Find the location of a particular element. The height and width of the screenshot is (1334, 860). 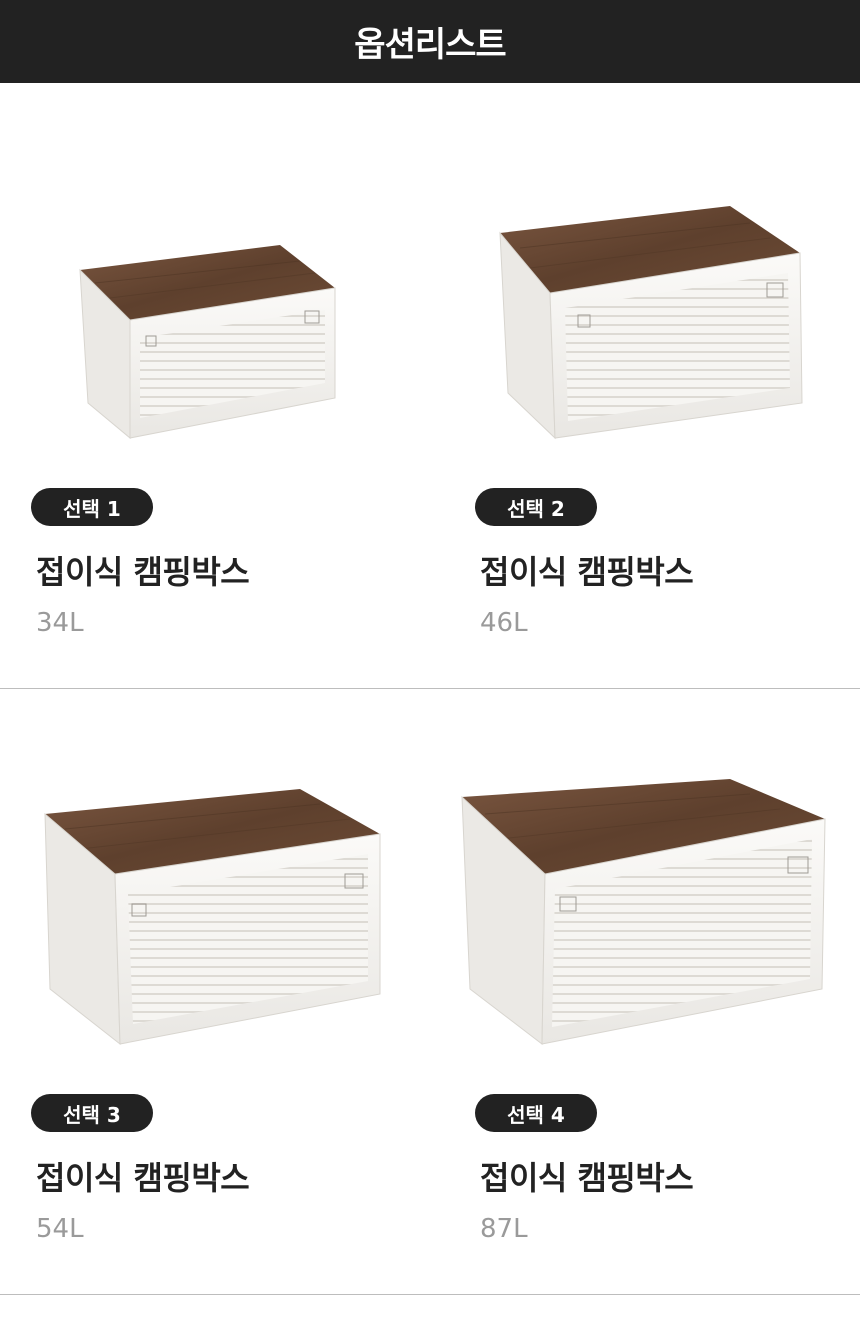

options-header: 옵션리스트 is located at coordinates (430, 41).